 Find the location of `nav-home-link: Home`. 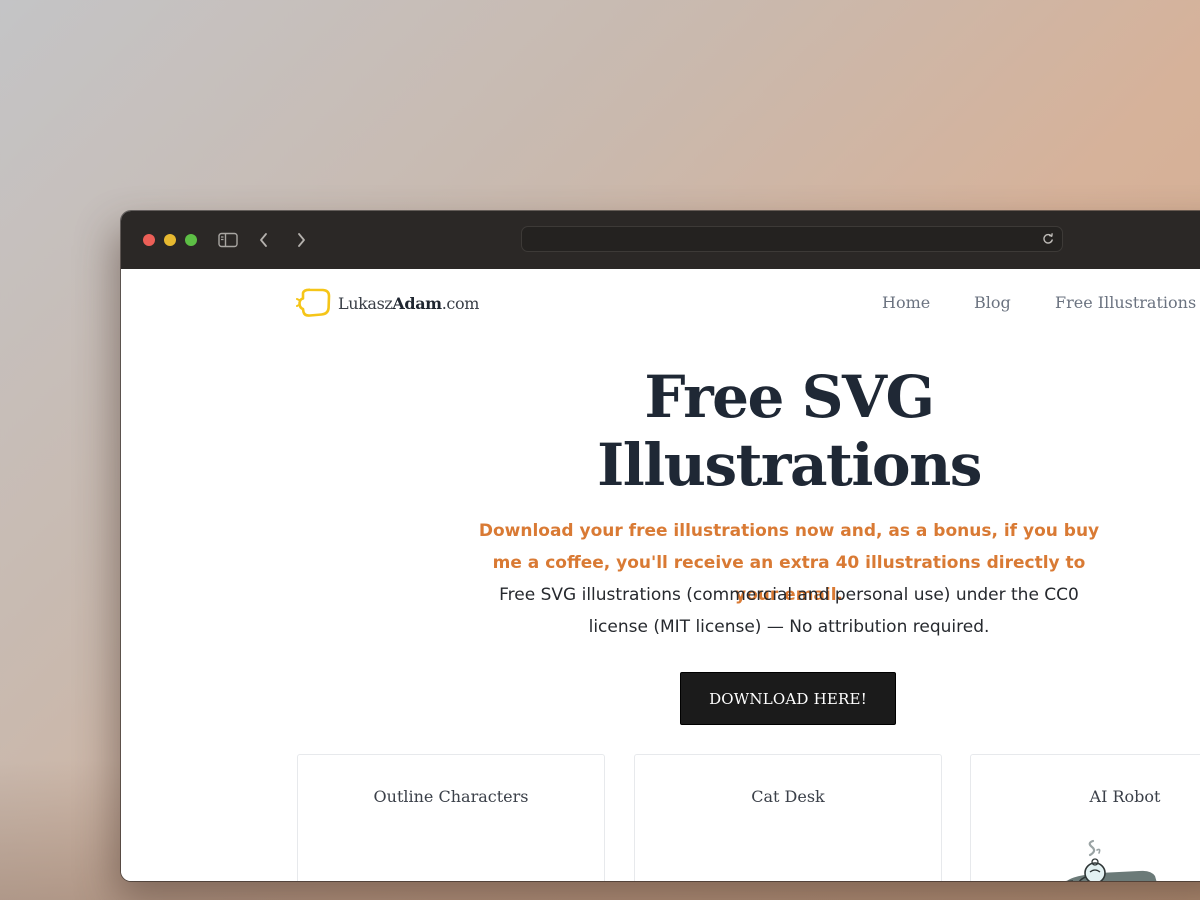

nav-home-link: Home is located at coordinates (906, 302).